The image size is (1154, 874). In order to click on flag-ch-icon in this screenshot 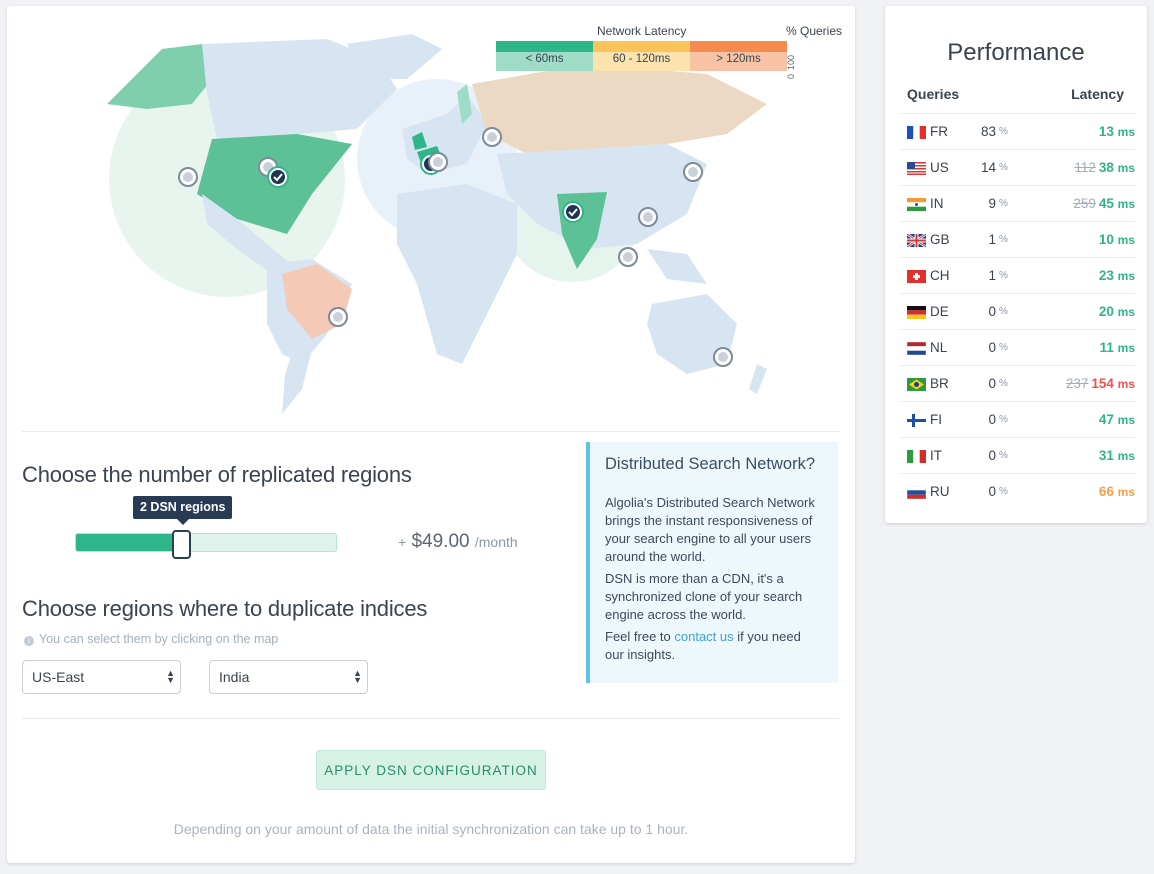, I will do `click(916, 276)`.